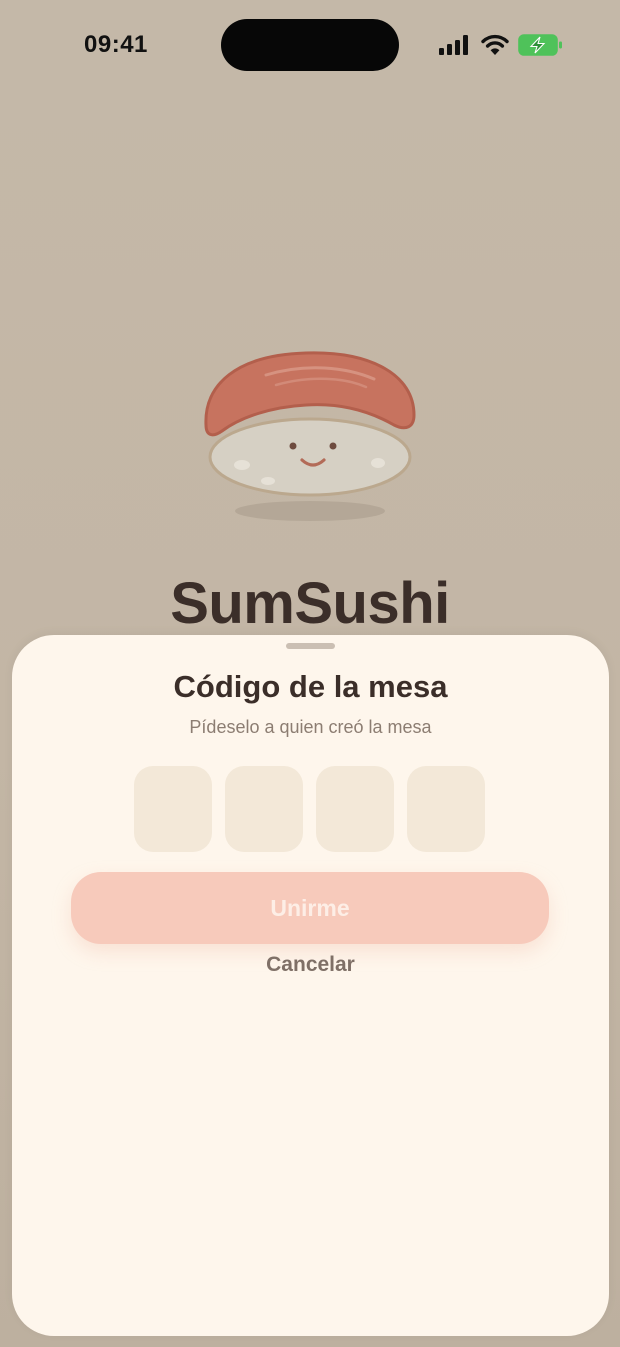 The height and width of the screenshot is (1347, 620). I want to click on join-button: Unirme, so click(310, 908).